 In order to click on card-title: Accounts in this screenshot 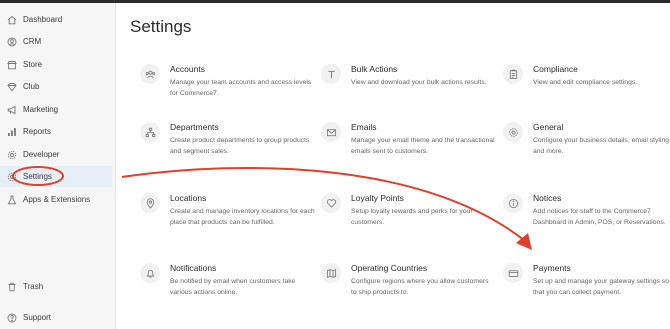, I will do `click(187, 69)`.